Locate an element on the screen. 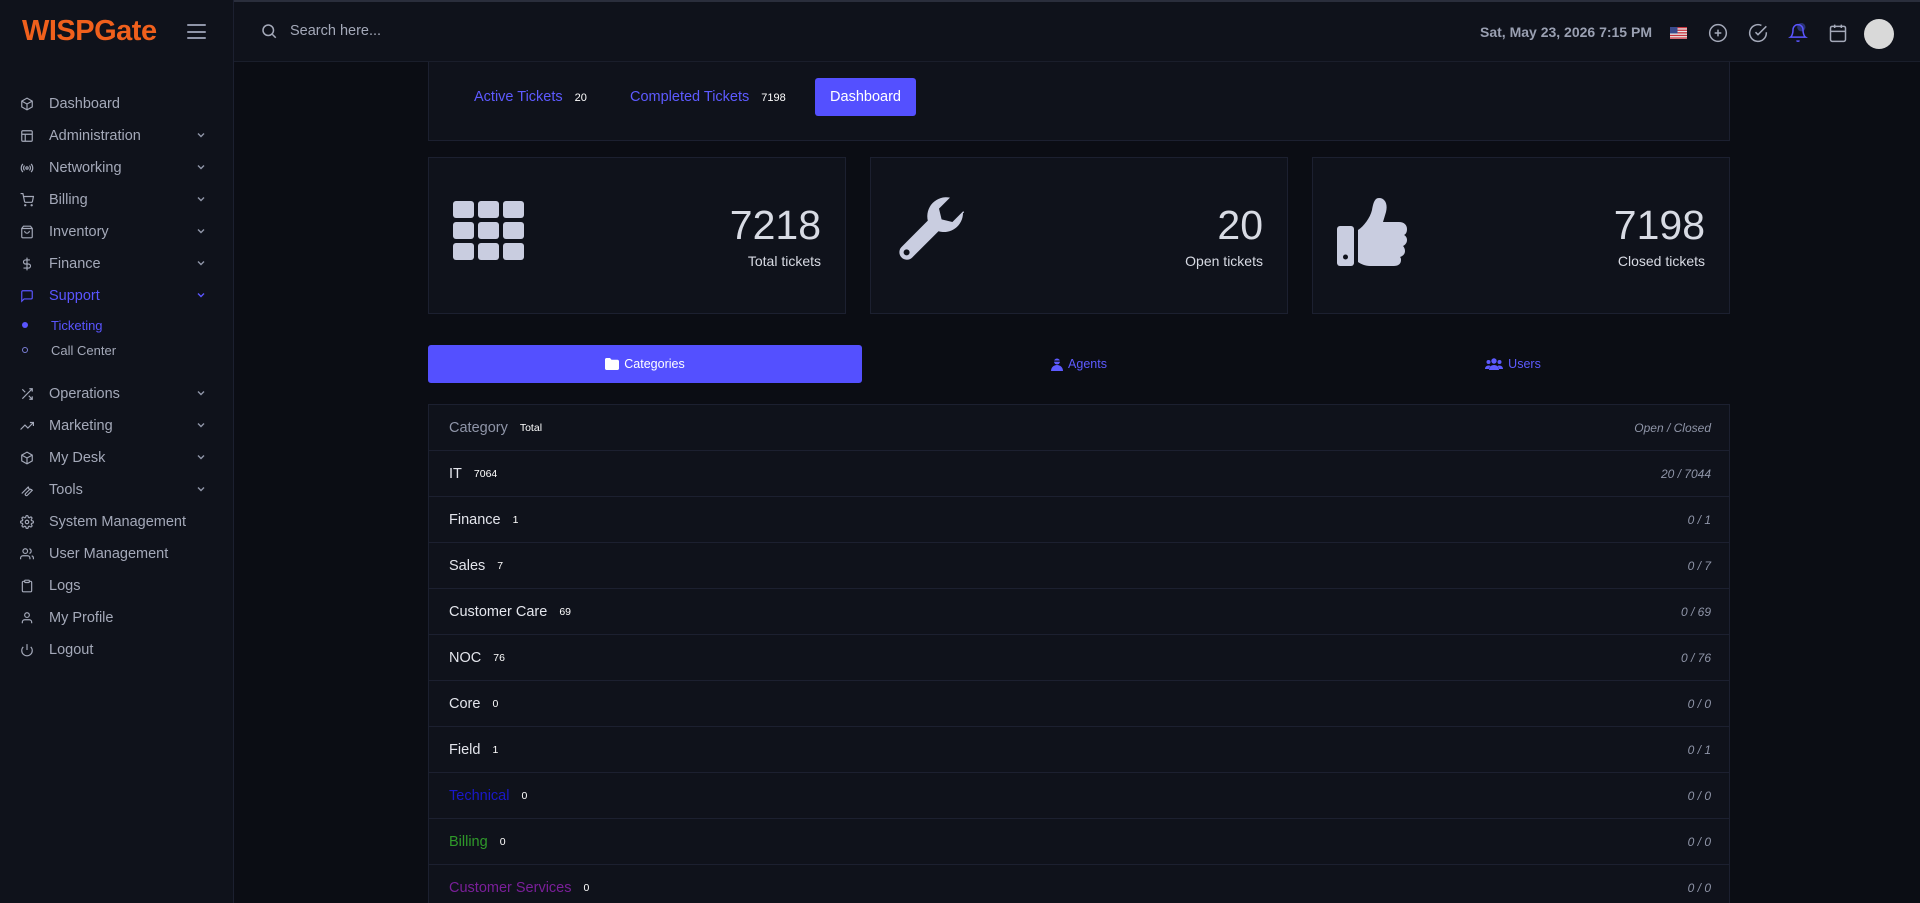 The height and width of the screenshot is (903, 1920). tab-label: Users is located at coordinates (1524, 364).